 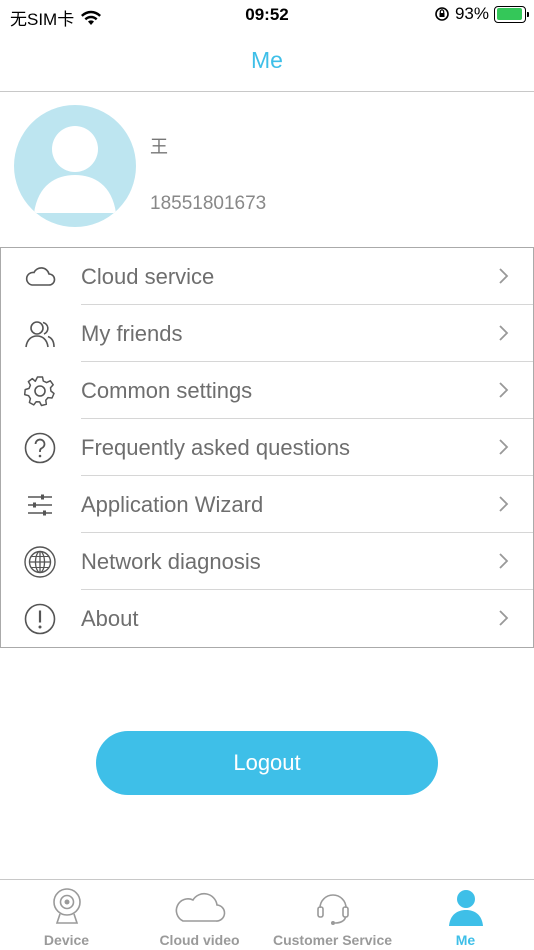 I want to click on tab-device: Device, so click(x=66, y=915).